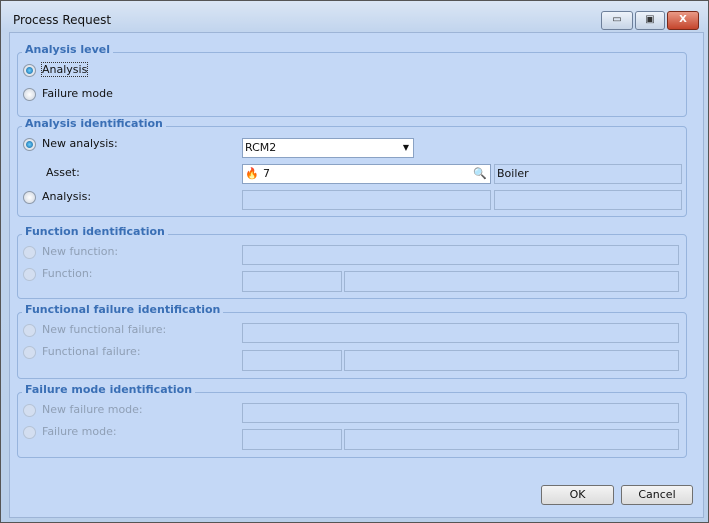  I want to click on group-title: Analysis level, so click(68, 49).